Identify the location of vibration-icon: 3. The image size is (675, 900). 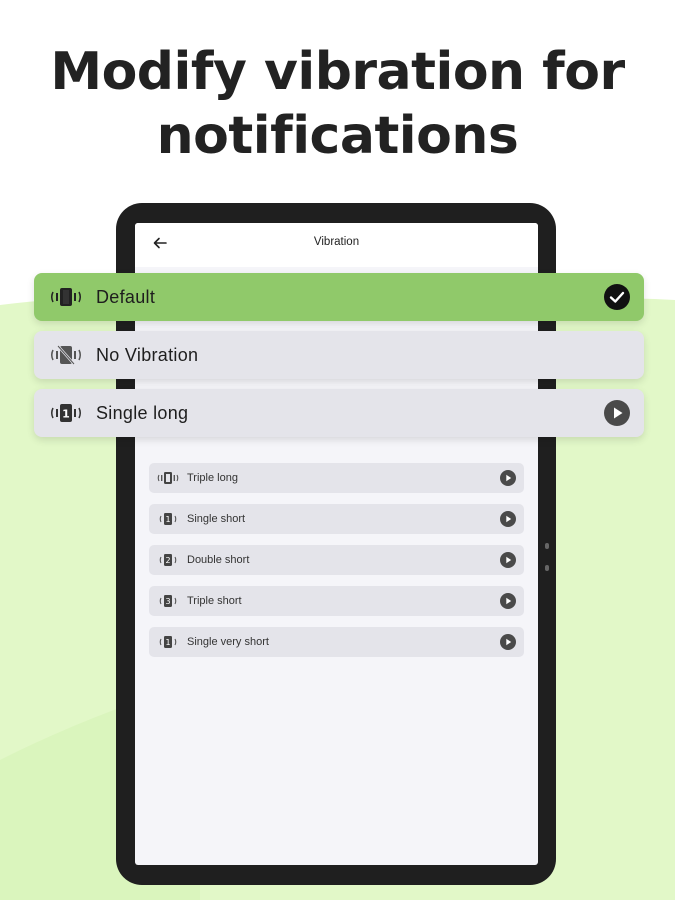
(168, 601).